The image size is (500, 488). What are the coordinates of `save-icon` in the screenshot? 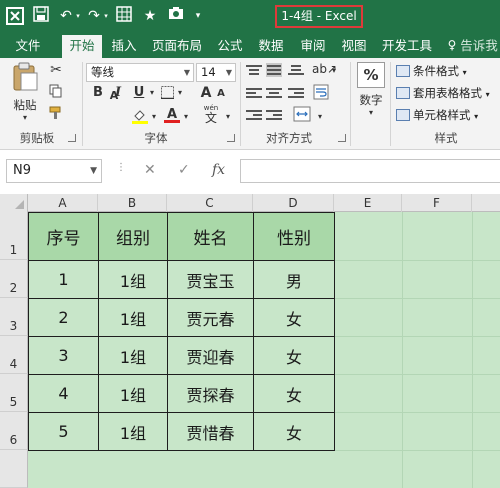 It's located at (41, 16).